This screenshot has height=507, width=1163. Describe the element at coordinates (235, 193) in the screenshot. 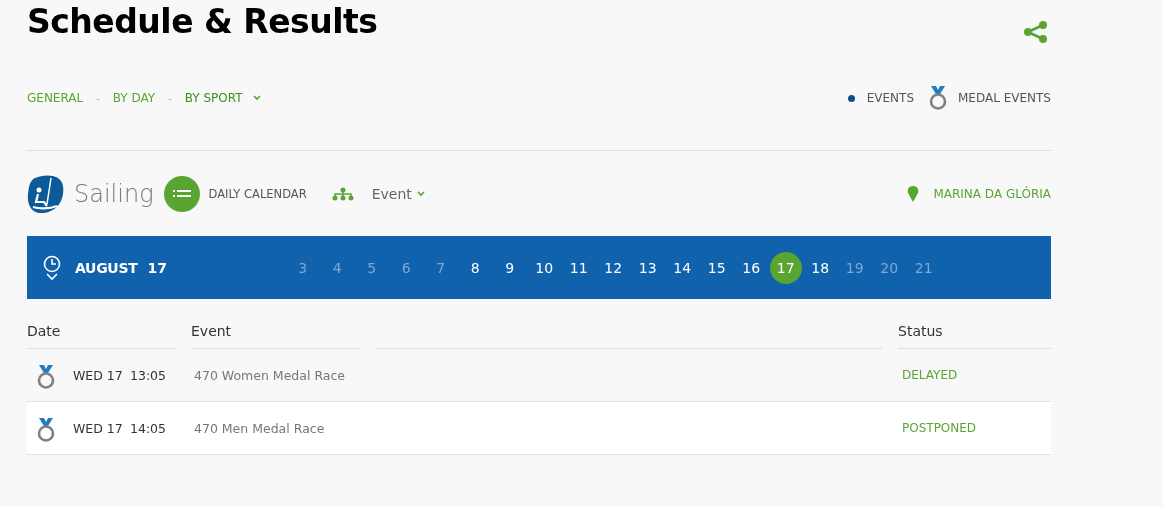

I see `daily-calendar-button: DAILY CALENDAR` at that location.